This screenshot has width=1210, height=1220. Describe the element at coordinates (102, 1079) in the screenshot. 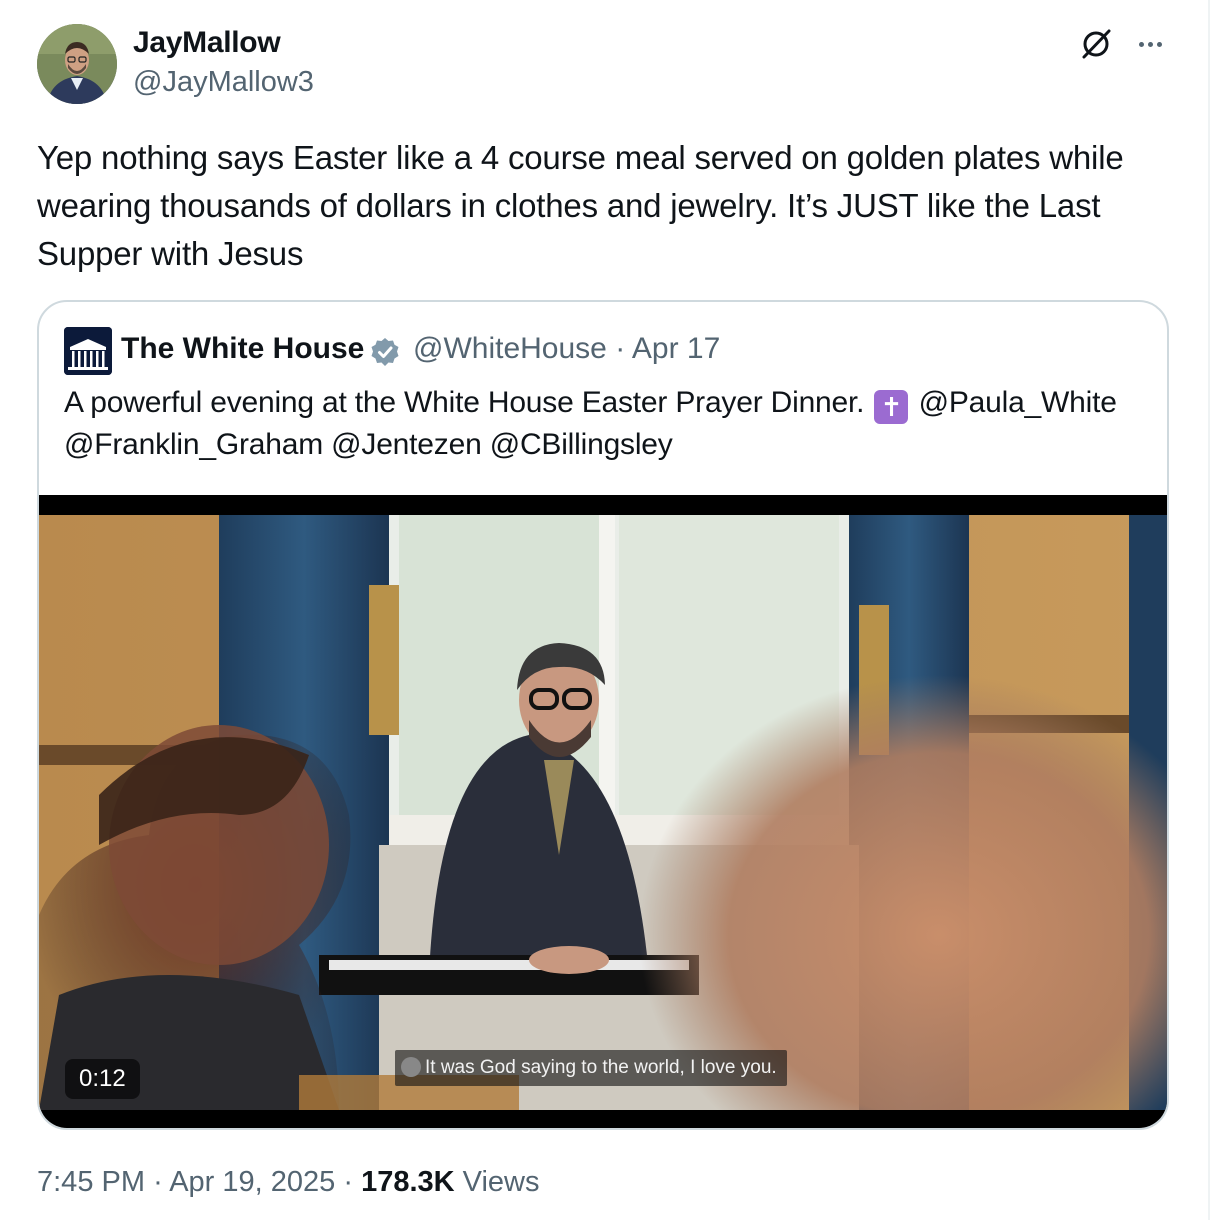

I see `video-duration-badge: 0:12` at that location.